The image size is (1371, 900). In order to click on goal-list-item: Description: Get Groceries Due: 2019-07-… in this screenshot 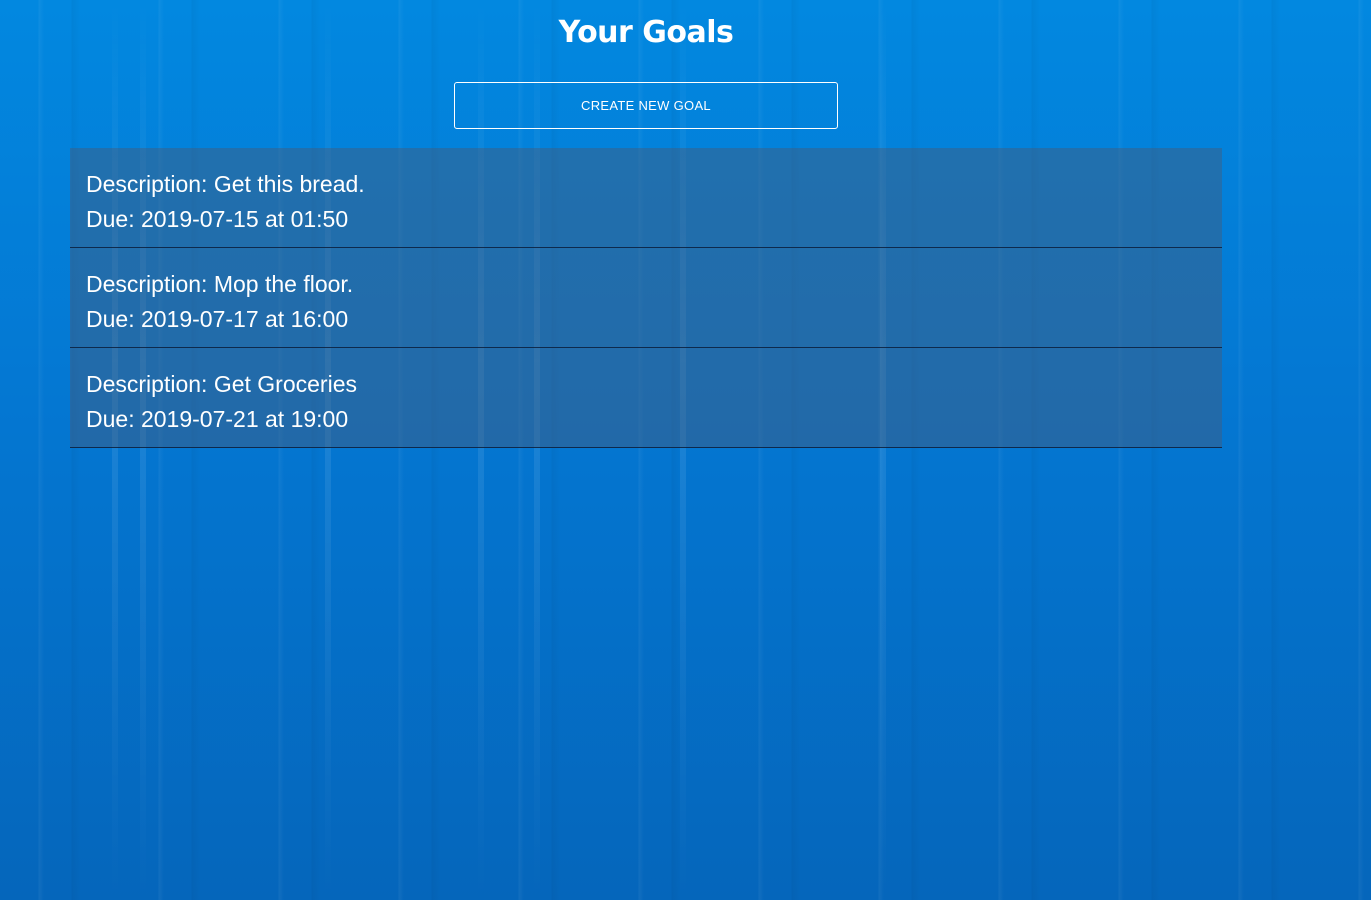, I will do `click(646, 398)`.